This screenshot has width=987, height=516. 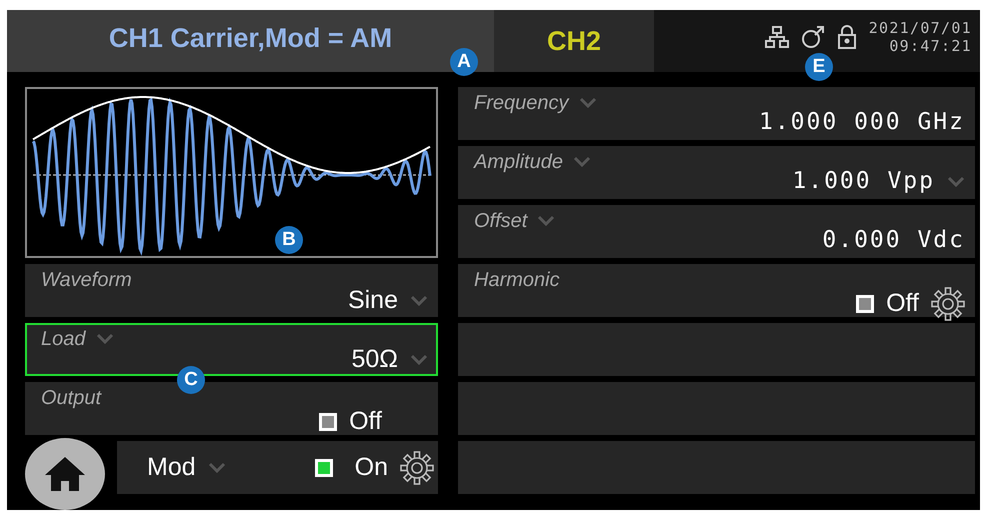 What do you see at coordinates (518, 162) in the screenshot?
I see `parameter-label: Amplitude` at bounding box center [518, 162].